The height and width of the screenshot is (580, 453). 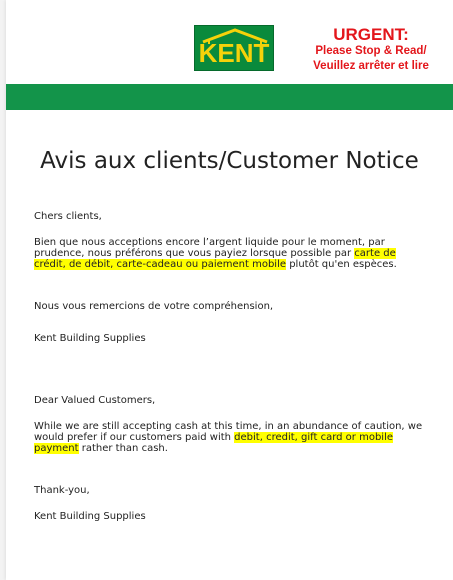 What do you see at coordinates (90, 516) in the screenshot?
I see `english-signature: Kent Building Supplies` at bounding box center [90, 516].